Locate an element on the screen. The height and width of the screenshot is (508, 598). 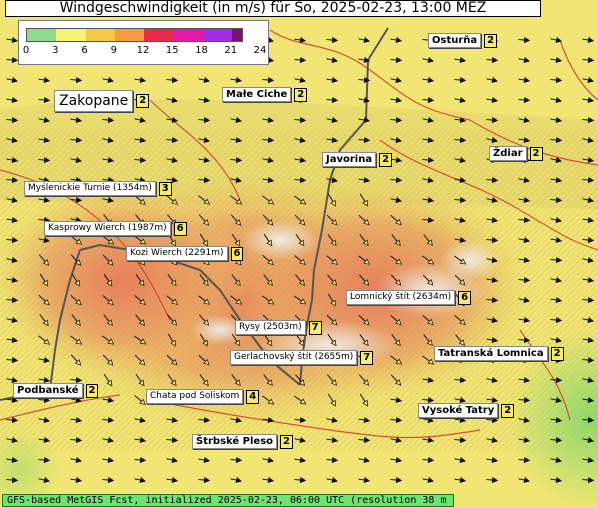
legend-tick: 3 is located at coordinates (55, 50).